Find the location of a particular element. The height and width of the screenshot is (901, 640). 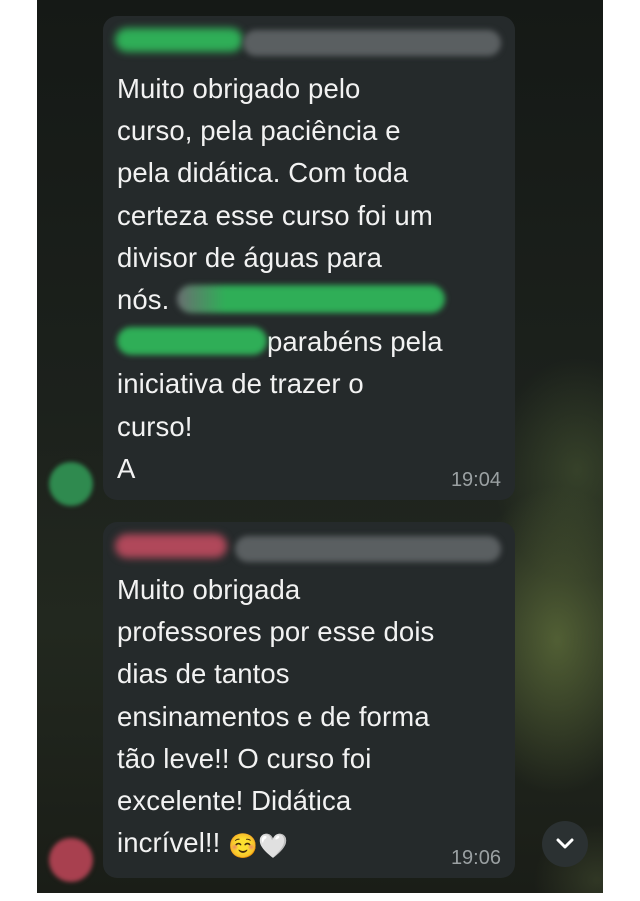

white-heart-emoji: 🤍 is located at coordinates (273, 847).